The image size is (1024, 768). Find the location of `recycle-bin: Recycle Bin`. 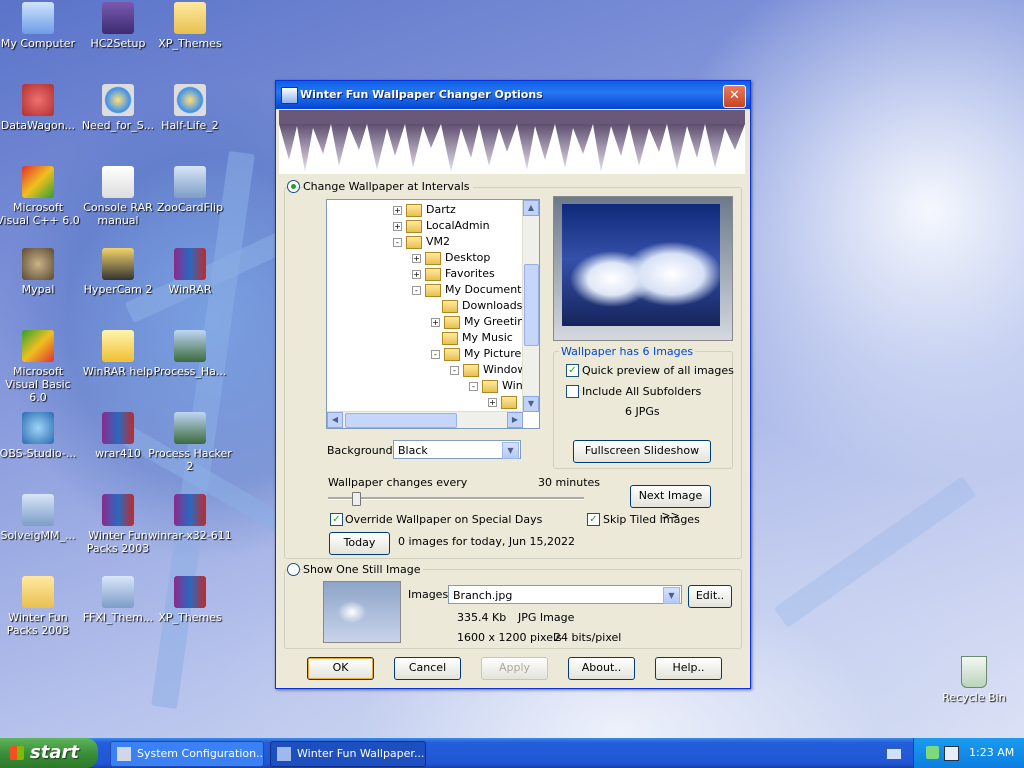

recycle-bin: Recycle Bin is located at coordinates (974, 680).